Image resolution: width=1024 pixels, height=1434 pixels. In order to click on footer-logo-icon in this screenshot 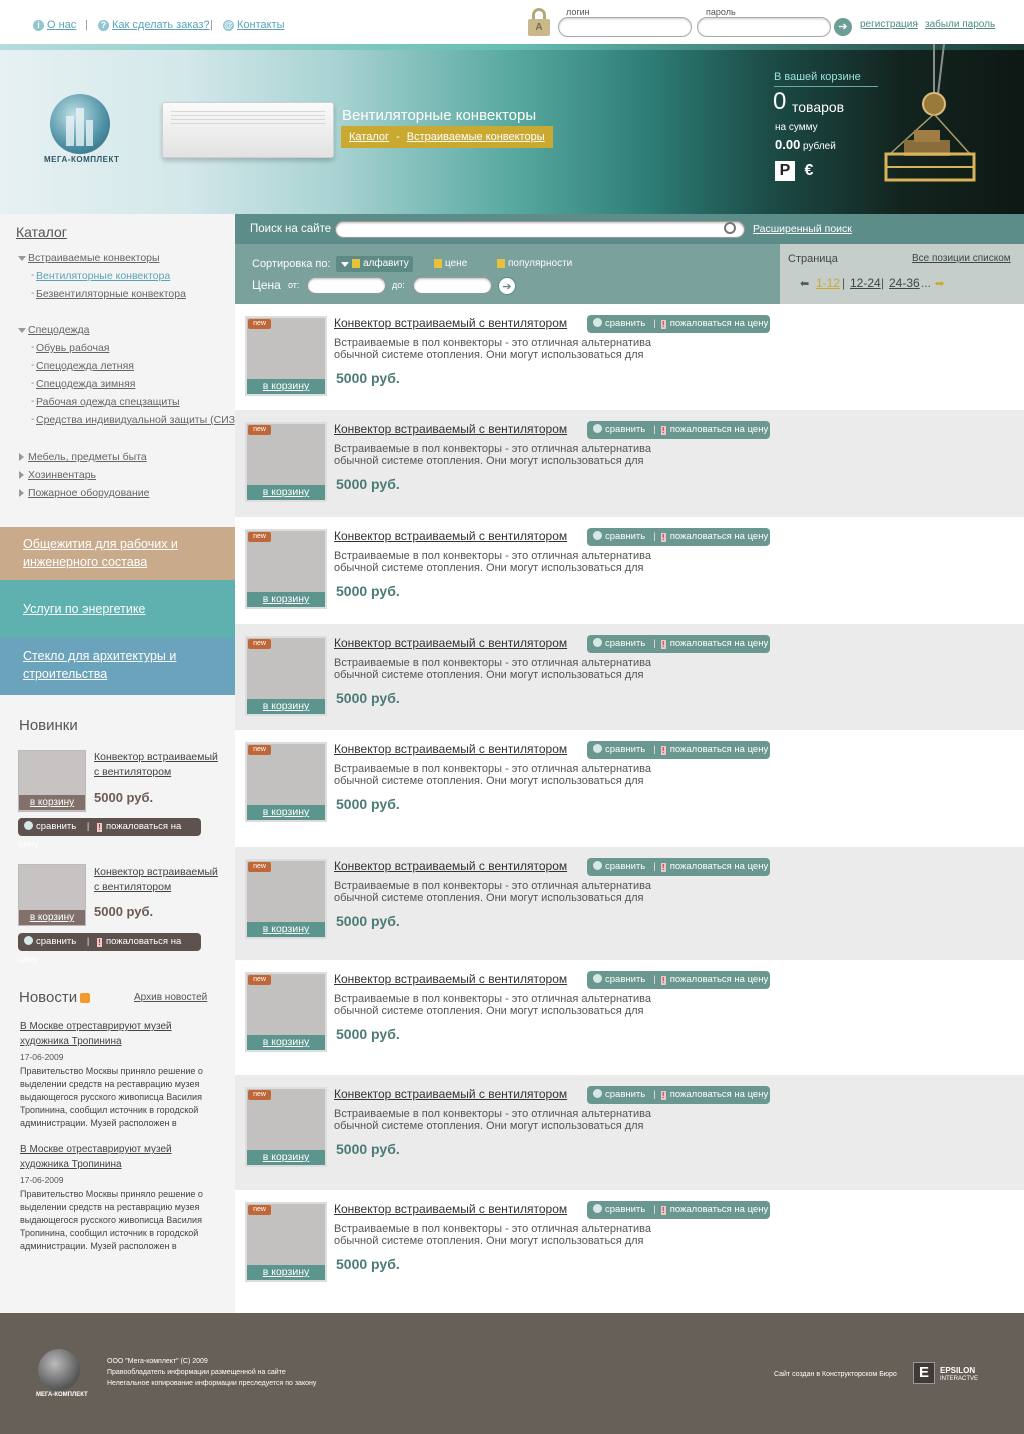, I will do `click(59, 1370)`.